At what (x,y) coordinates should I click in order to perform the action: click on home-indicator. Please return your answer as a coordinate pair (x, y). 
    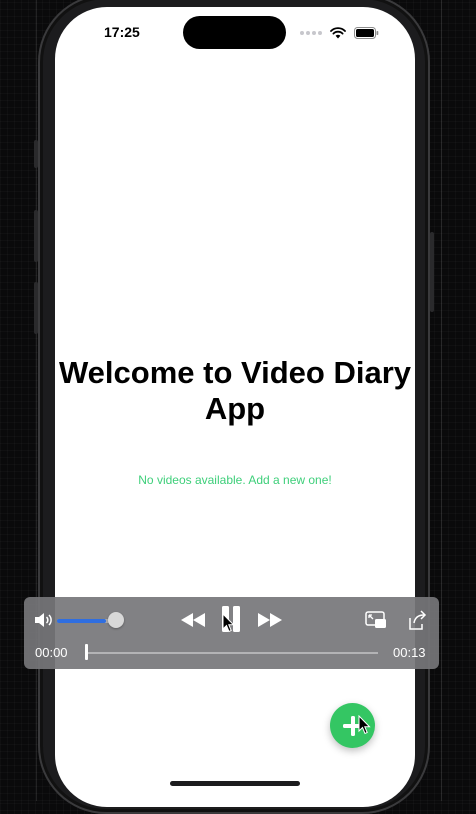
    Looking at the image, I should click on (235, 783).